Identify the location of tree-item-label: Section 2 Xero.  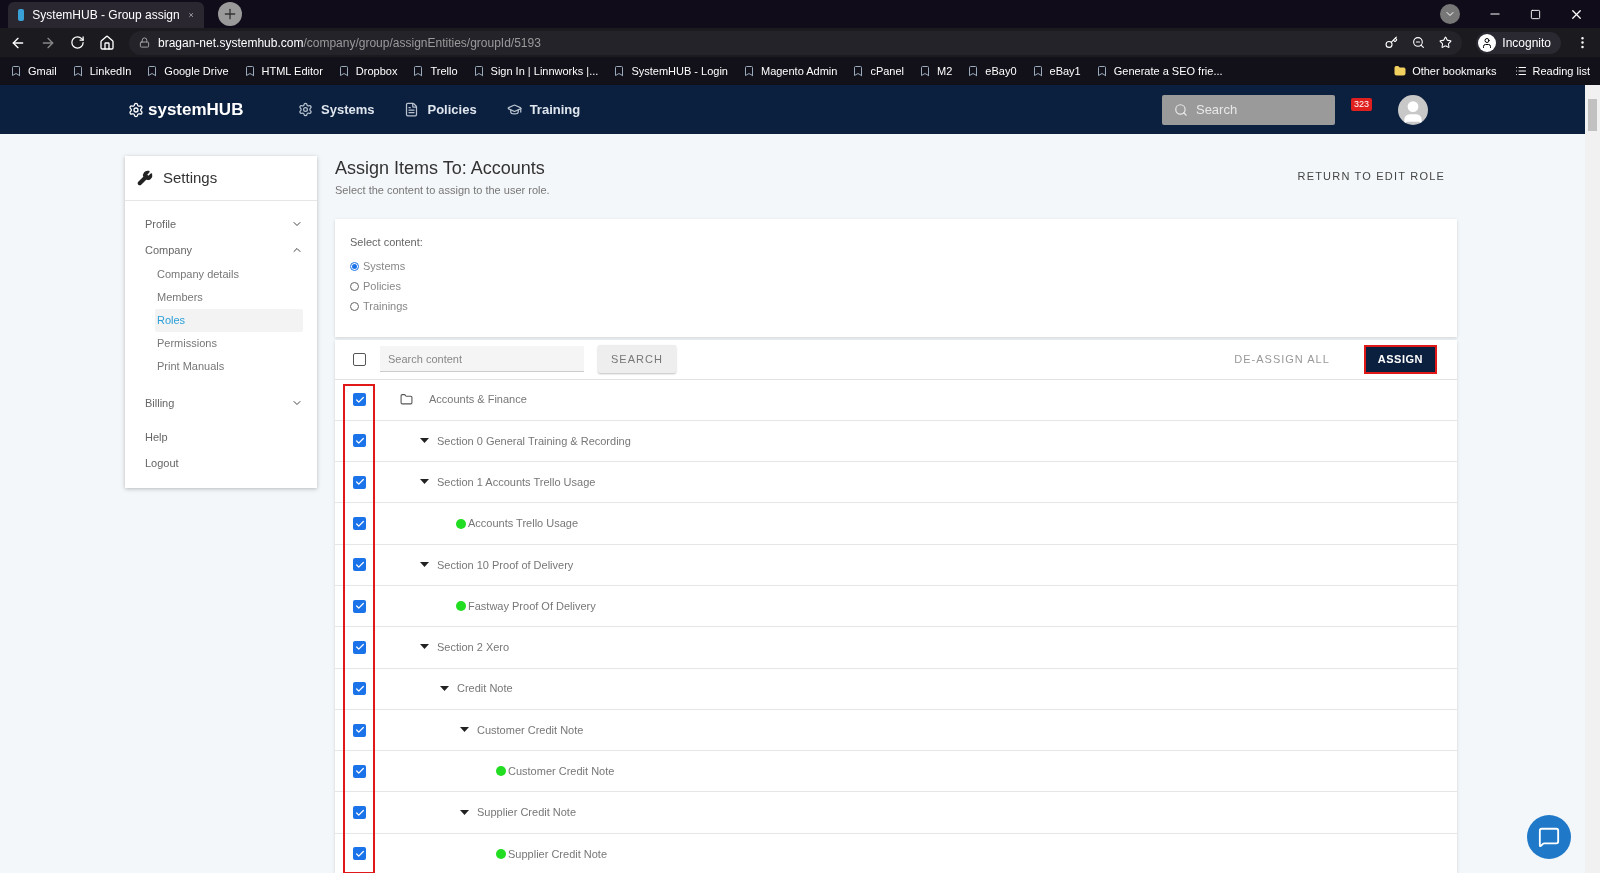
(473, 647).